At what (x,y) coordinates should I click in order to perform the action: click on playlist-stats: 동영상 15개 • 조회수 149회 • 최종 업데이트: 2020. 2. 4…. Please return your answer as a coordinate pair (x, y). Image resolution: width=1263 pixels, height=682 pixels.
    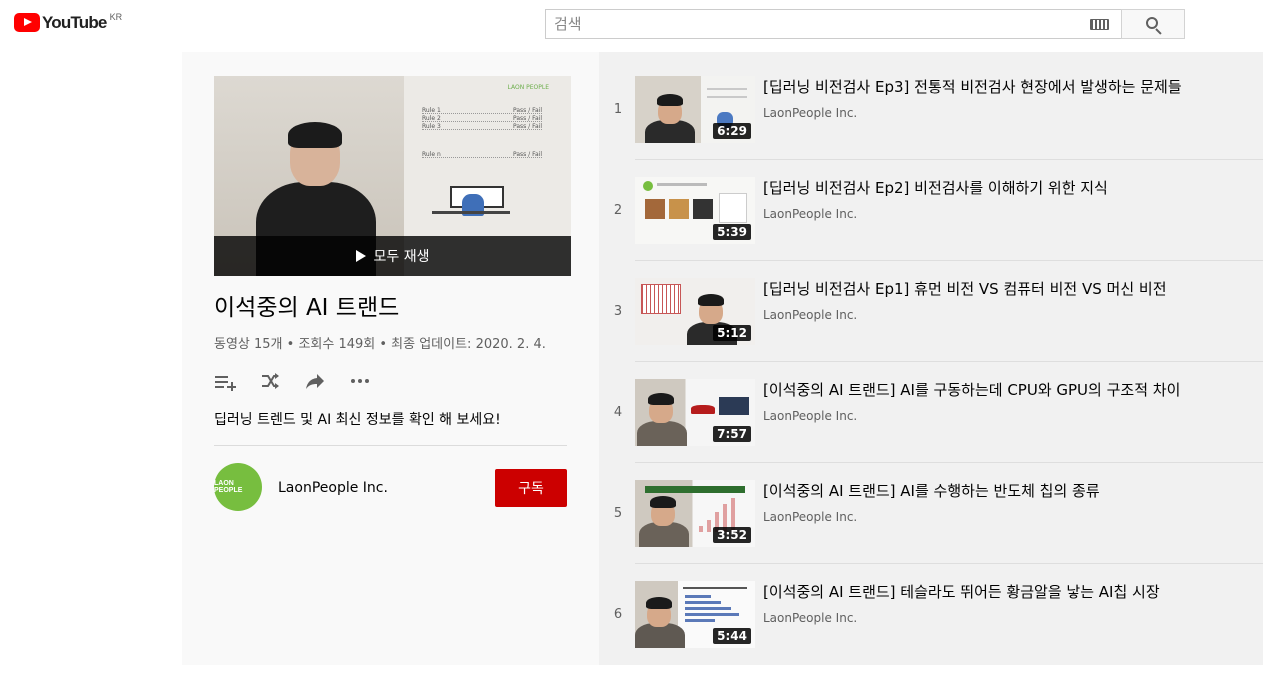
    Looking at the image, I should click on (380, 344).